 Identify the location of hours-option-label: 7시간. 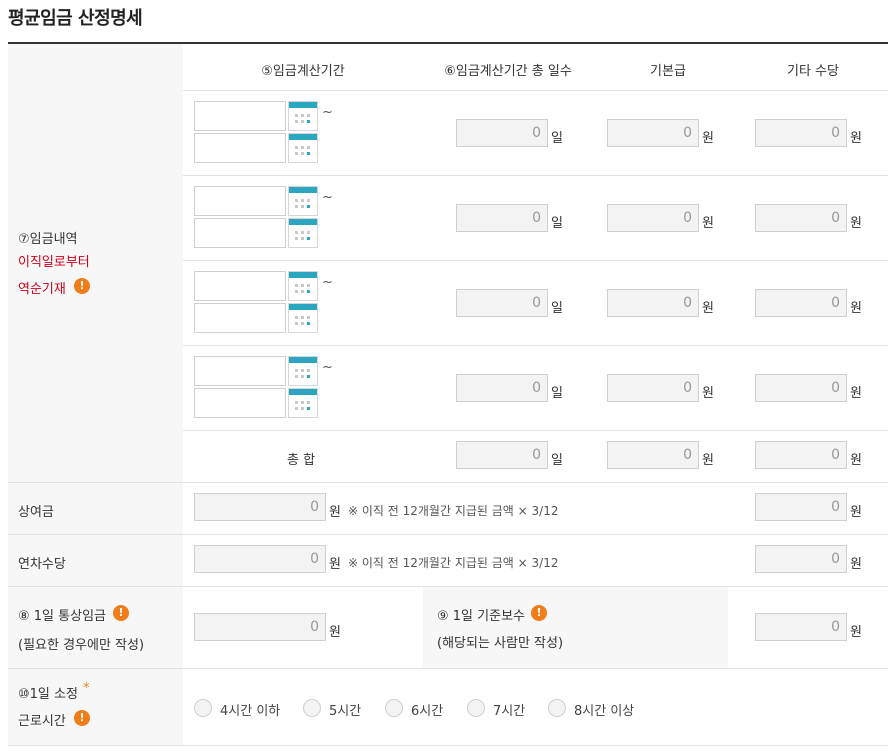
(509, 709).